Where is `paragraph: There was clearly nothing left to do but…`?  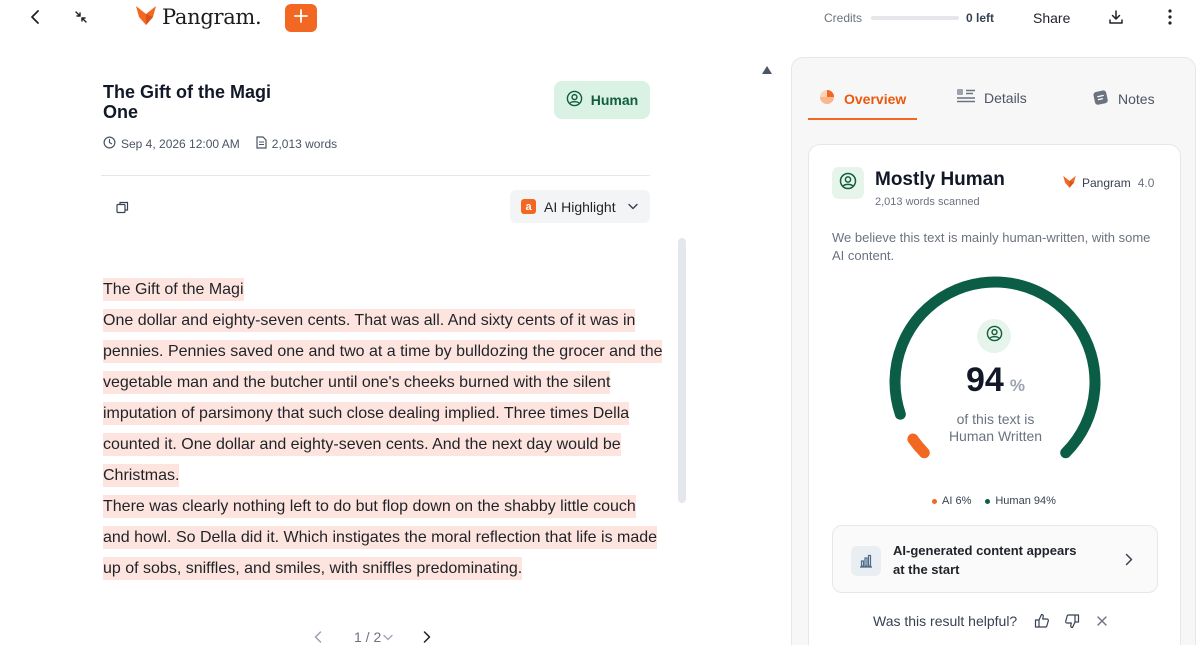 paragraph: There was clearly nothing left to do but… is located at coordinates (383, 537).